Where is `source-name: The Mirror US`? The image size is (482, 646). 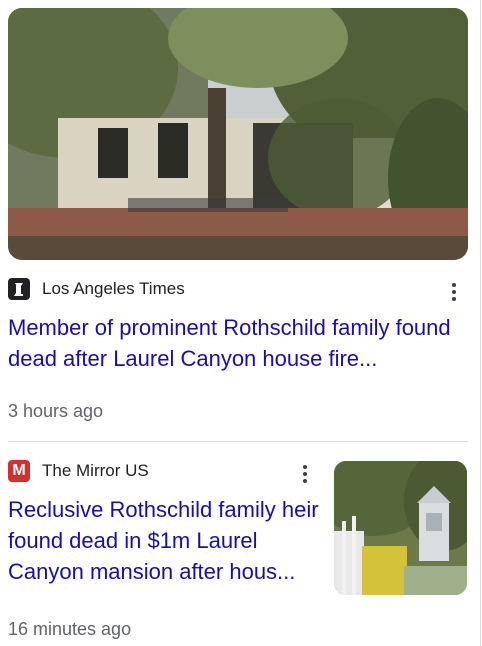 source-name: The Mirror US is located at coordinates (95, 470).